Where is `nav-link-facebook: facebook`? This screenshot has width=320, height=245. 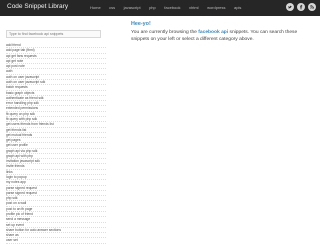
nav-link-facebook: facebook is located at coordinates (172, 7).